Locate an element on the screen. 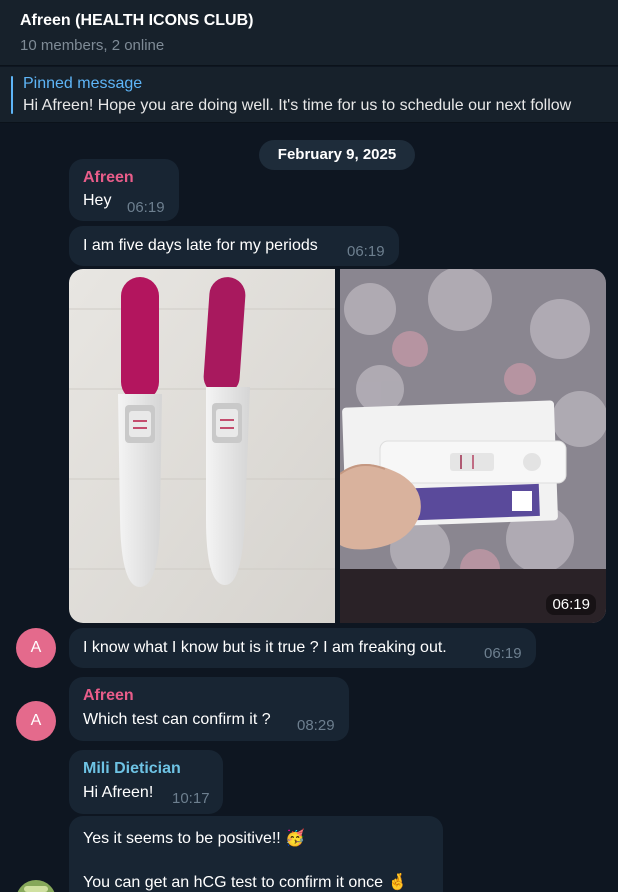 The width and height of the screenshot is (618, 892). message-text: I am five days late for my periods is located at coordinates (200, 245).